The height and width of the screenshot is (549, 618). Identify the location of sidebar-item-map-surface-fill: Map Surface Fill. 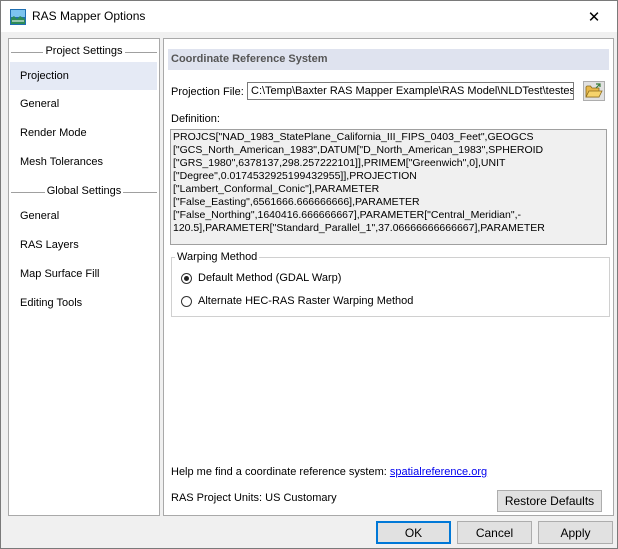
(83, 274).